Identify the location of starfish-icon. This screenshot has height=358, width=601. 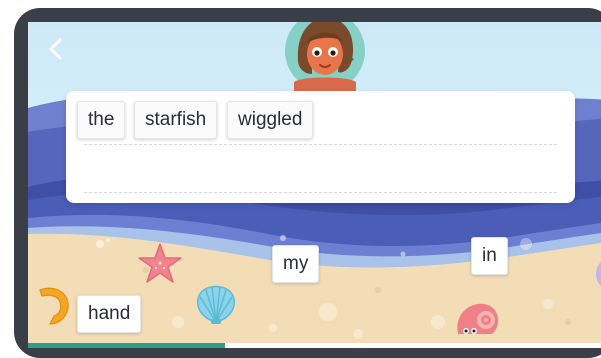
(160, 263).